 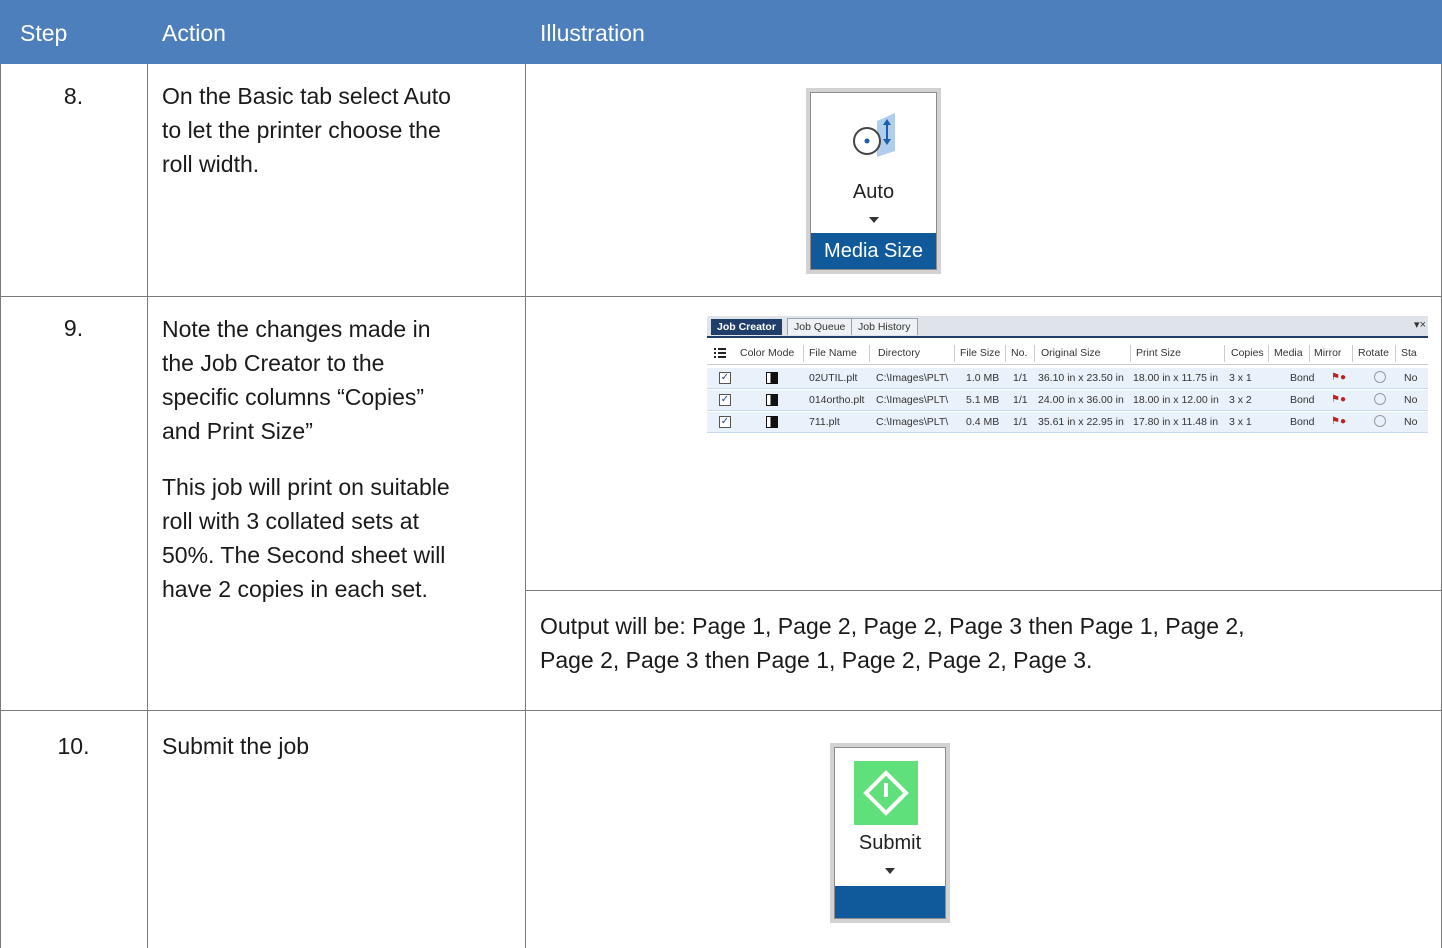 What do you see at coordinates (980, 353) in the screenshot?
I see `column-header: File Size` at bounding box center [980, 353].